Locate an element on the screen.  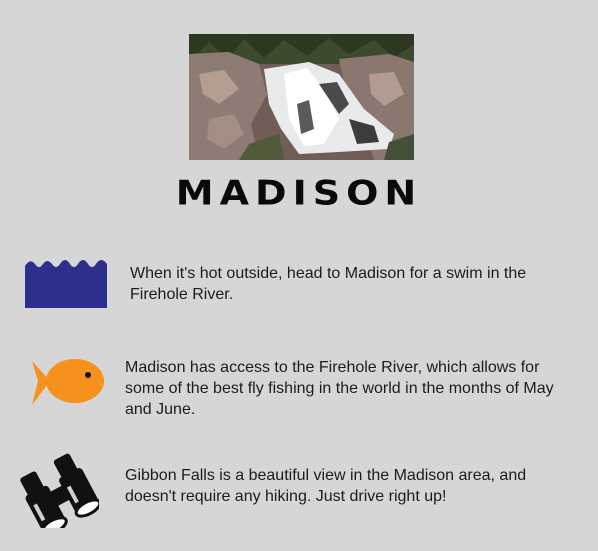
waterfall-image is located at coordinates (301, 97).